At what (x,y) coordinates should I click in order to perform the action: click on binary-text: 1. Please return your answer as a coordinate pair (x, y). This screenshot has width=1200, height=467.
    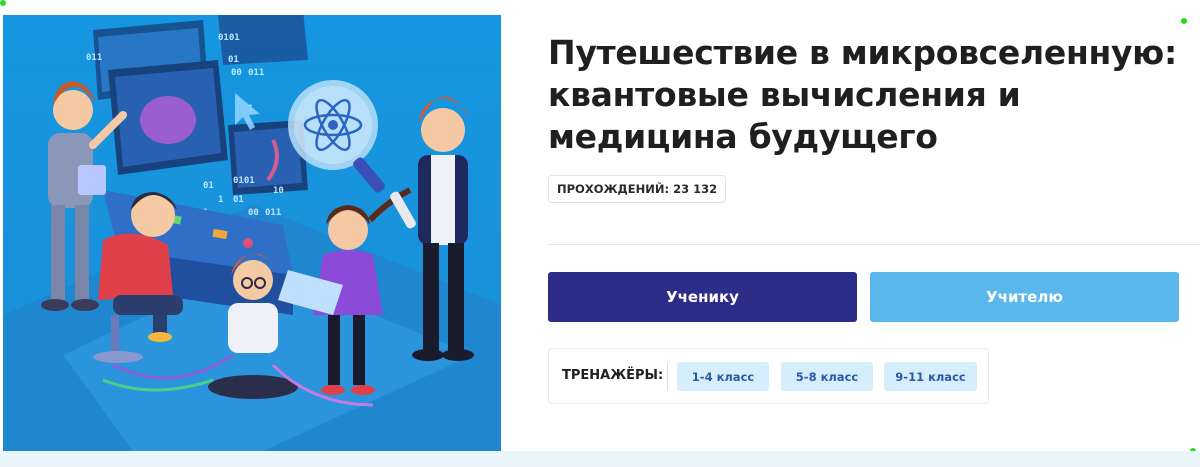
    Looking at the image, I should click on (220, 200).